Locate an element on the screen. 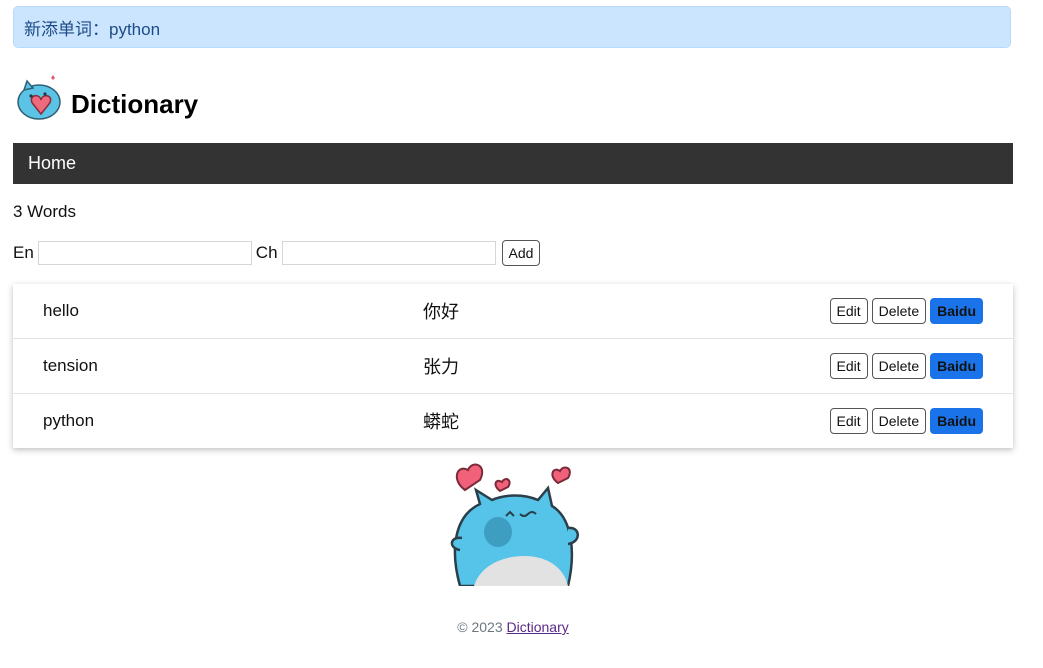 The width and height of the screenshot is (1043, 668). flash-message: 新添单词：python is located at coordinates (512, 27).